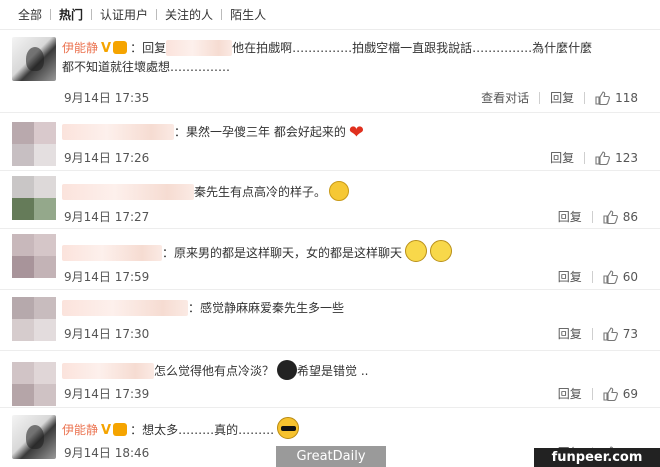  I want to click on filter-tab-strangers: 陌生人, so click(248, 15).